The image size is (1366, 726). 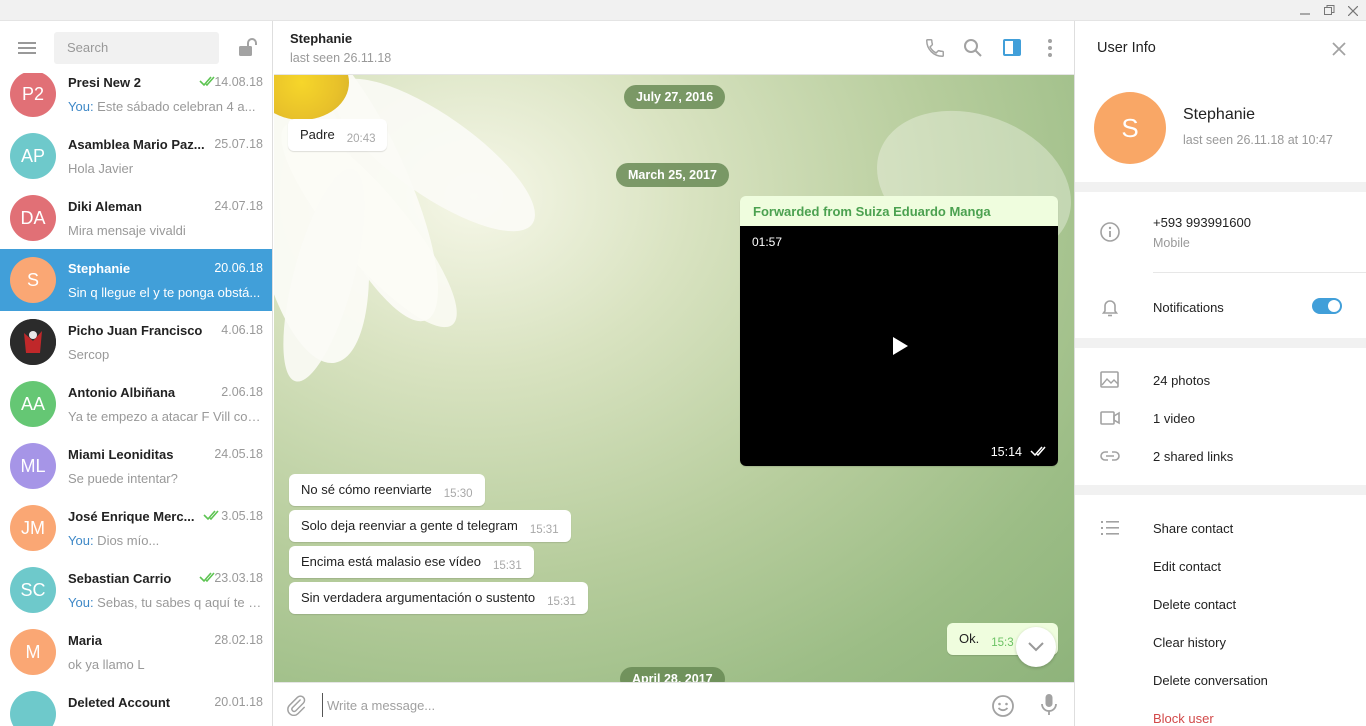 I want to click on chat-title: Stephanie, so click(x=321, y=38).